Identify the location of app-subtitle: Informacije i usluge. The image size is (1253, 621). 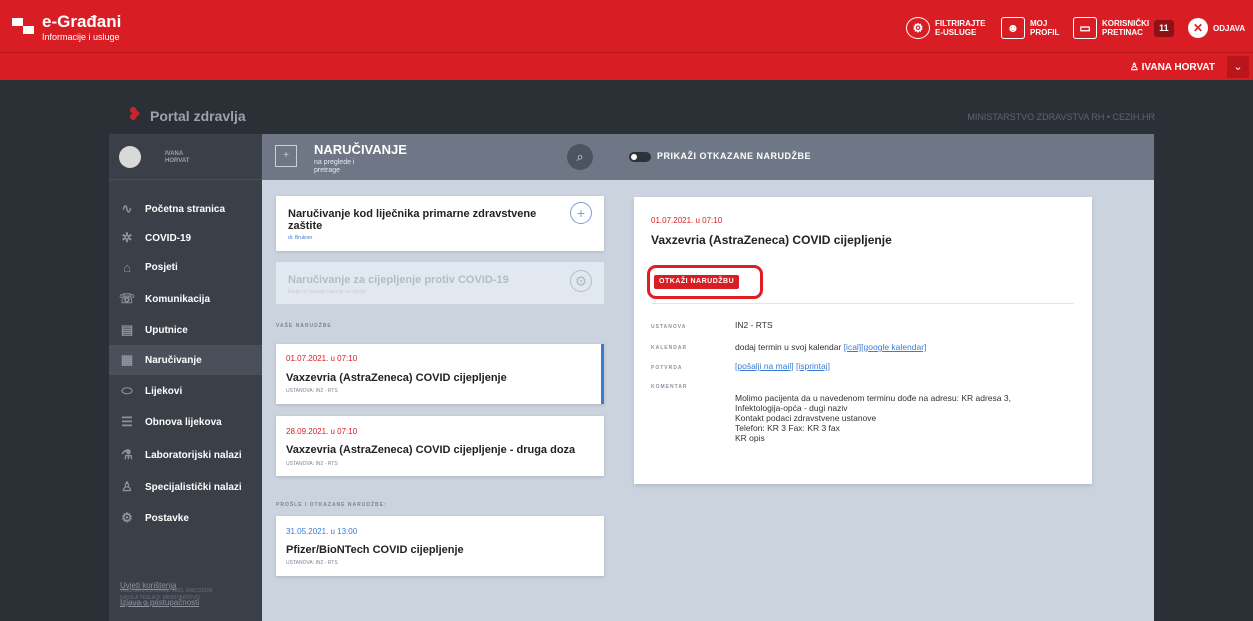
(81, 37).